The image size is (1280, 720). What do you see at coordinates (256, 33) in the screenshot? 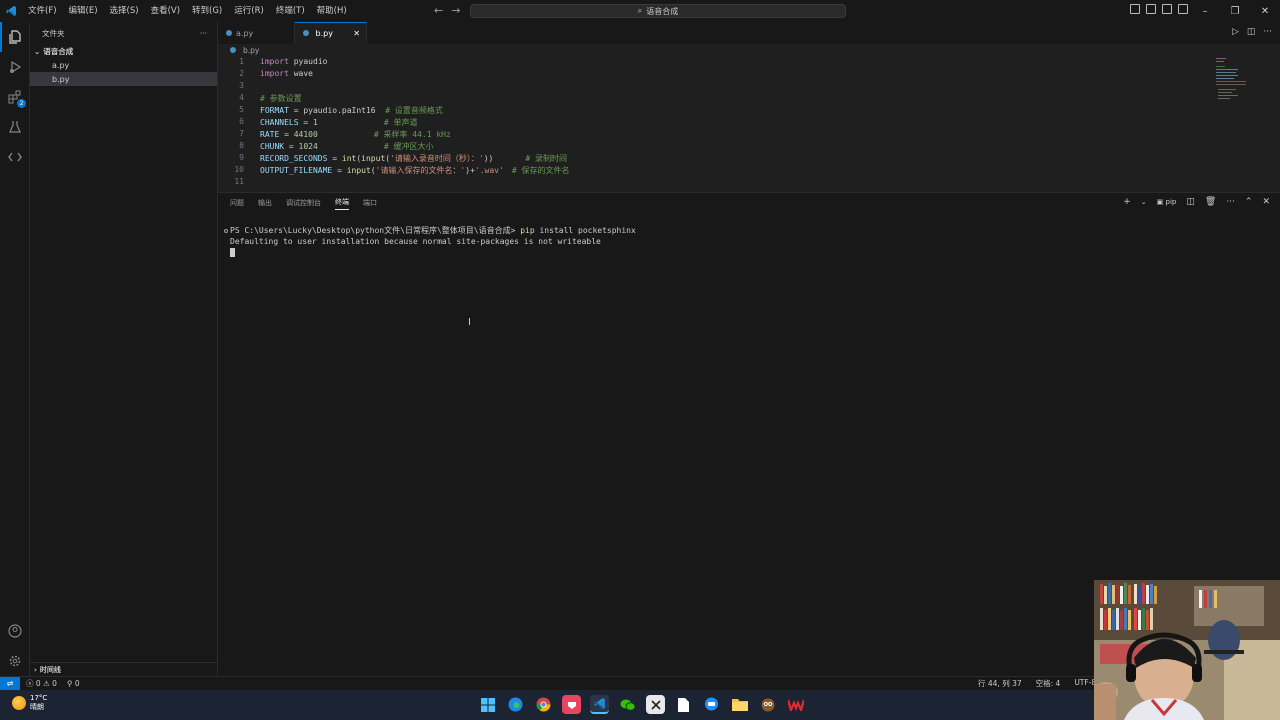
I see `tab-a-py: a.py` at bounding box center [256, 33].